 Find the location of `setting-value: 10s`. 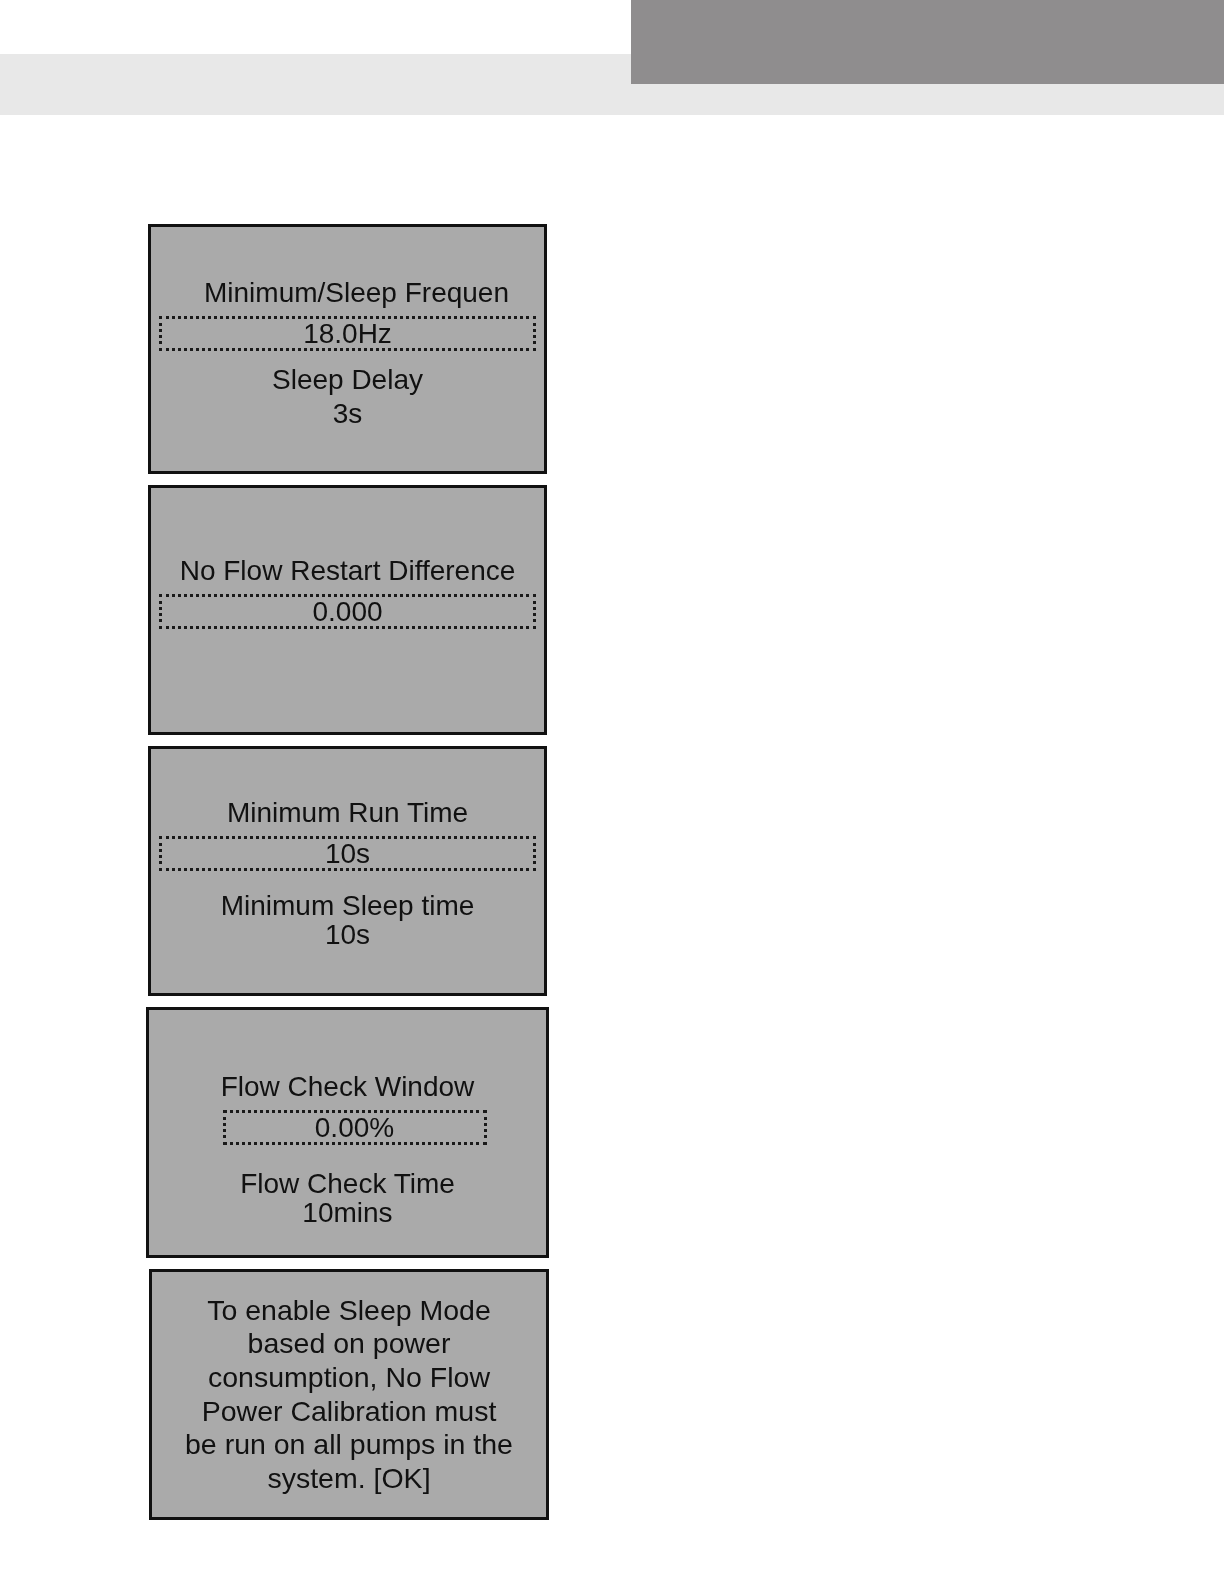

setting-value: 10s is located at coordinates (347, 935).